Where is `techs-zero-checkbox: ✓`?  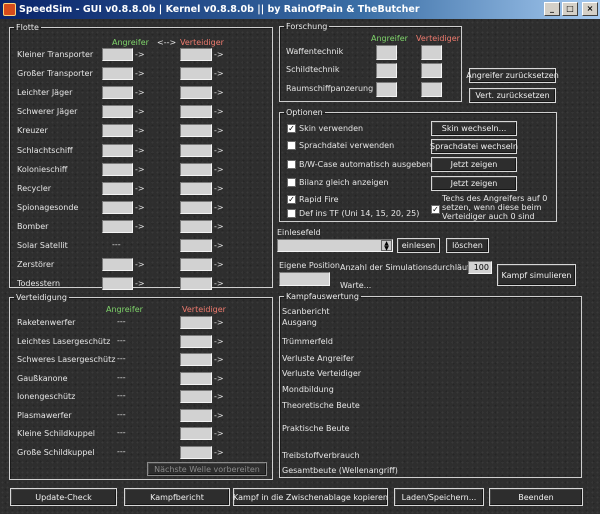 techs-zero-checkbox: ✓ is located at coordinates (435, 209).